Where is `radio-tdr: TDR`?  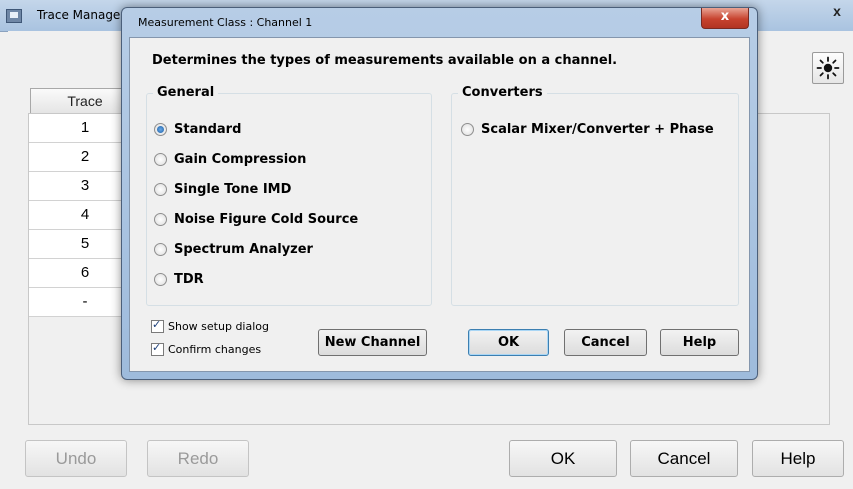 radio-tdr: TDR is located at coordinates (179, 279).